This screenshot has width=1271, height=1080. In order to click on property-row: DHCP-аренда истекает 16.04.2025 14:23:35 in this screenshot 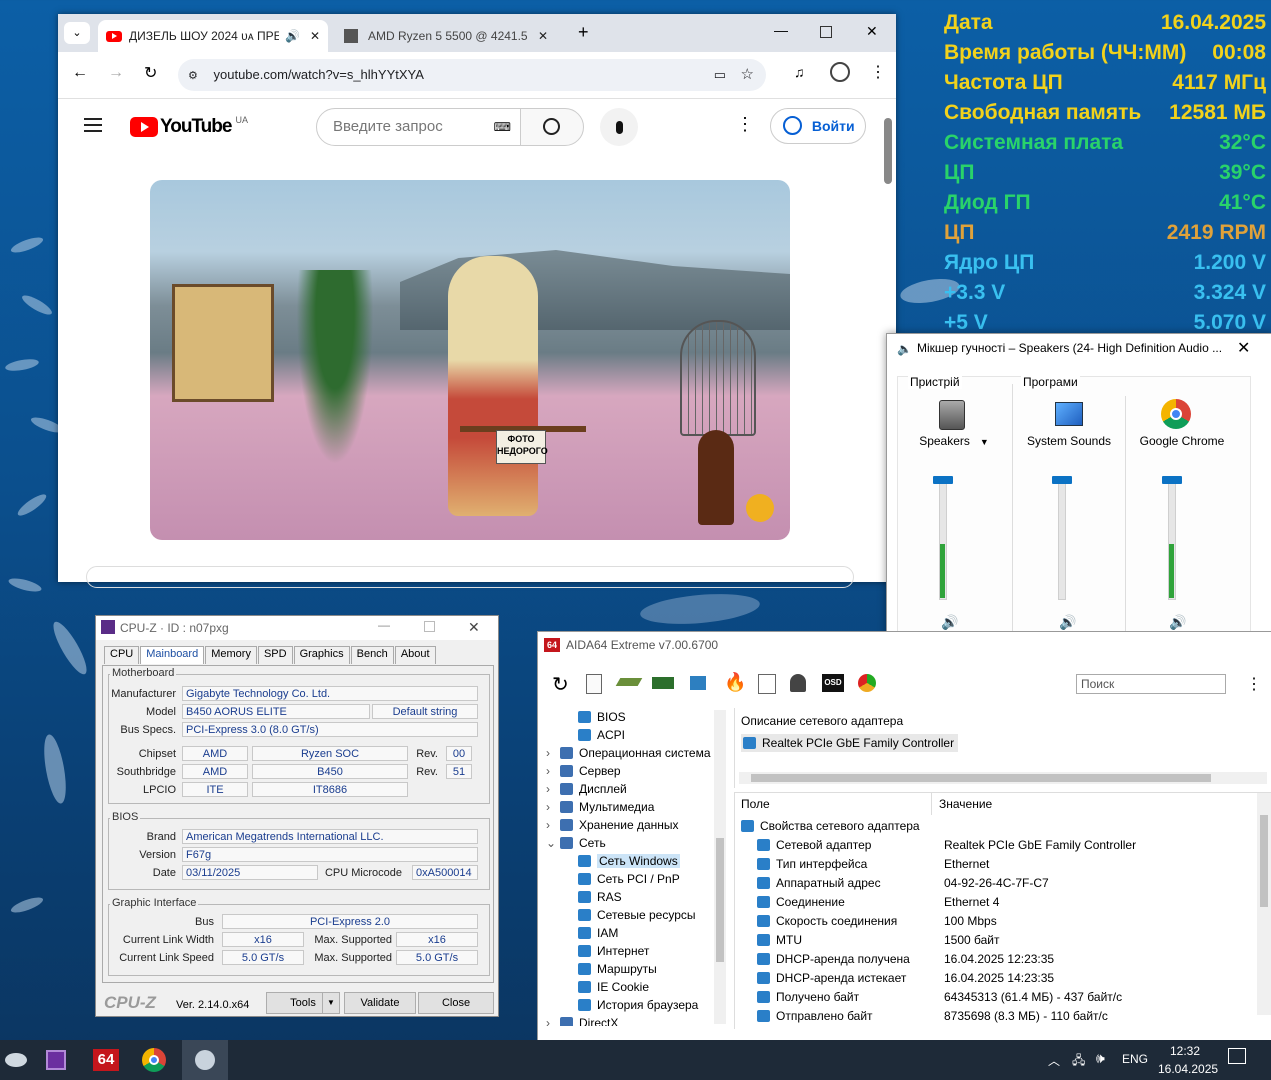, I will do `click(995, 978)`.